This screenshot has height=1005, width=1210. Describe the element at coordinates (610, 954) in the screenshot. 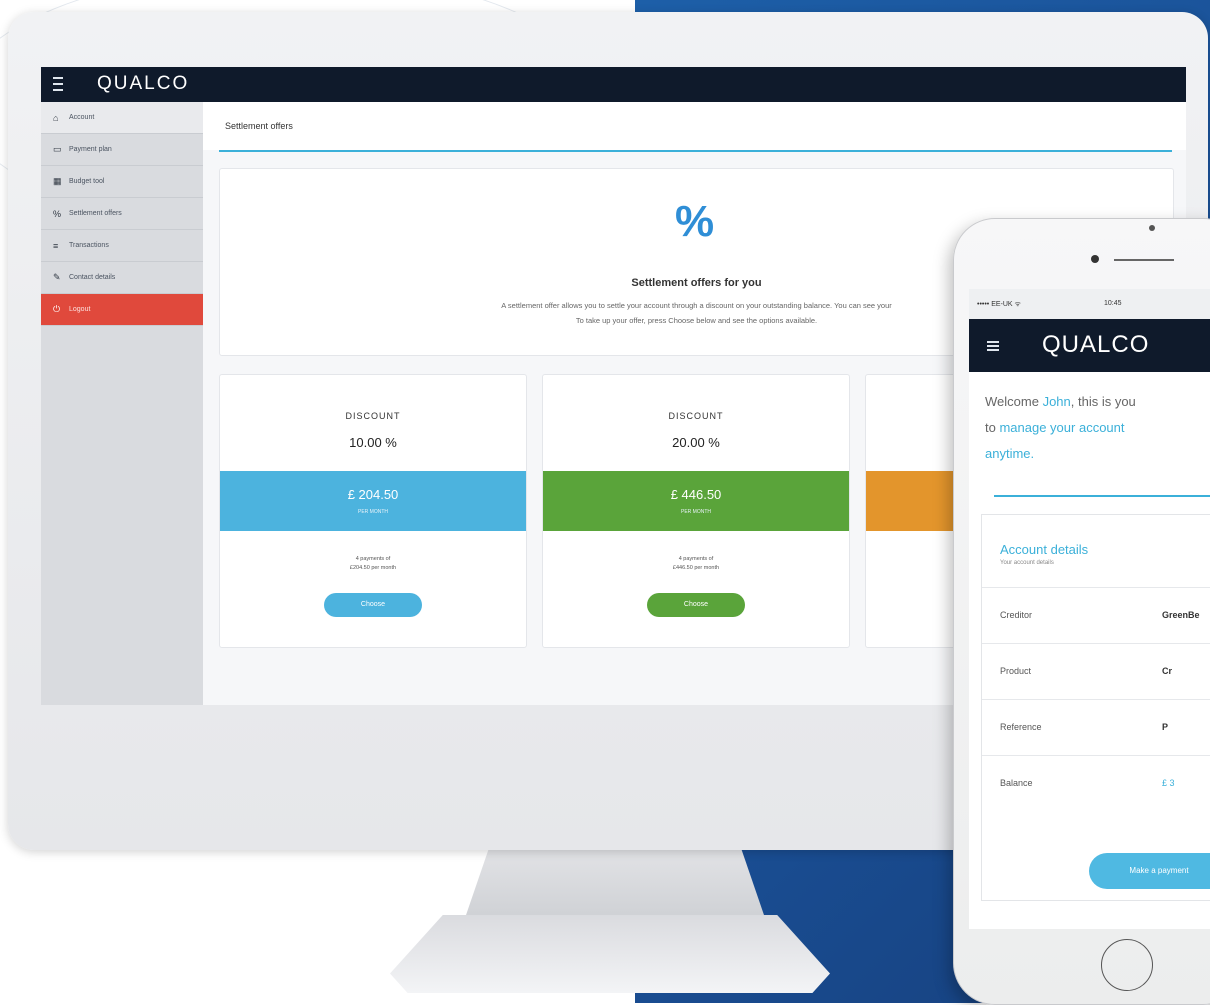

I see `monitor-stand-base` at that location.